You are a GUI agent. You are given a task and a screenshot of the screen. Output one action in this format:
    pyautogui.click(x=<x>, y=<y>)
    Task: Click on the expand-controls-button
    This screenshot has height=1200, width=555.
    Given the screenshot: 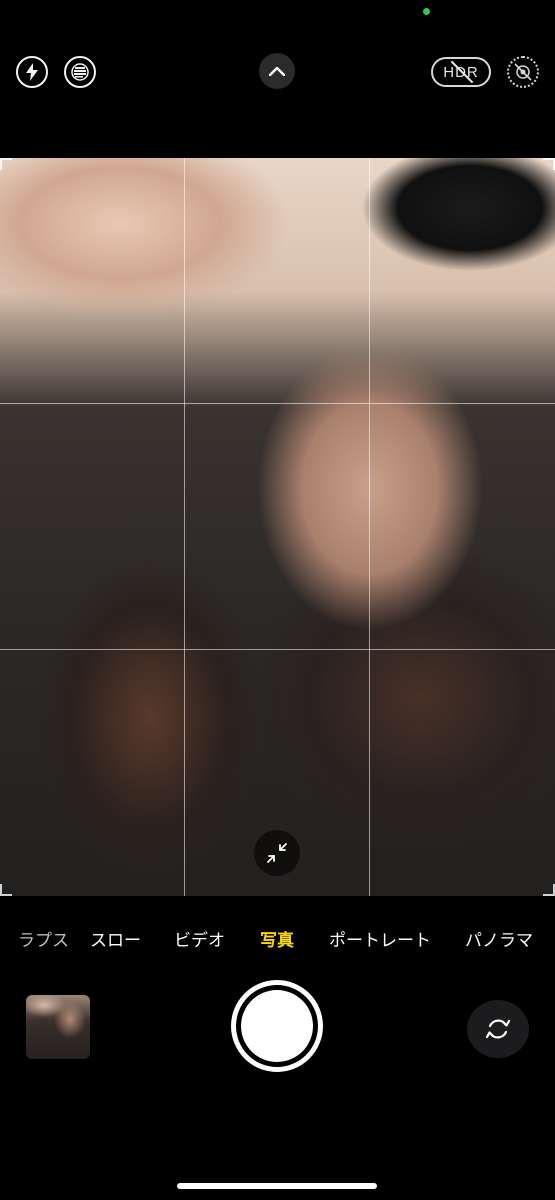 What is the action you would take?
    pyautogui.click(x=277, y=71)
    